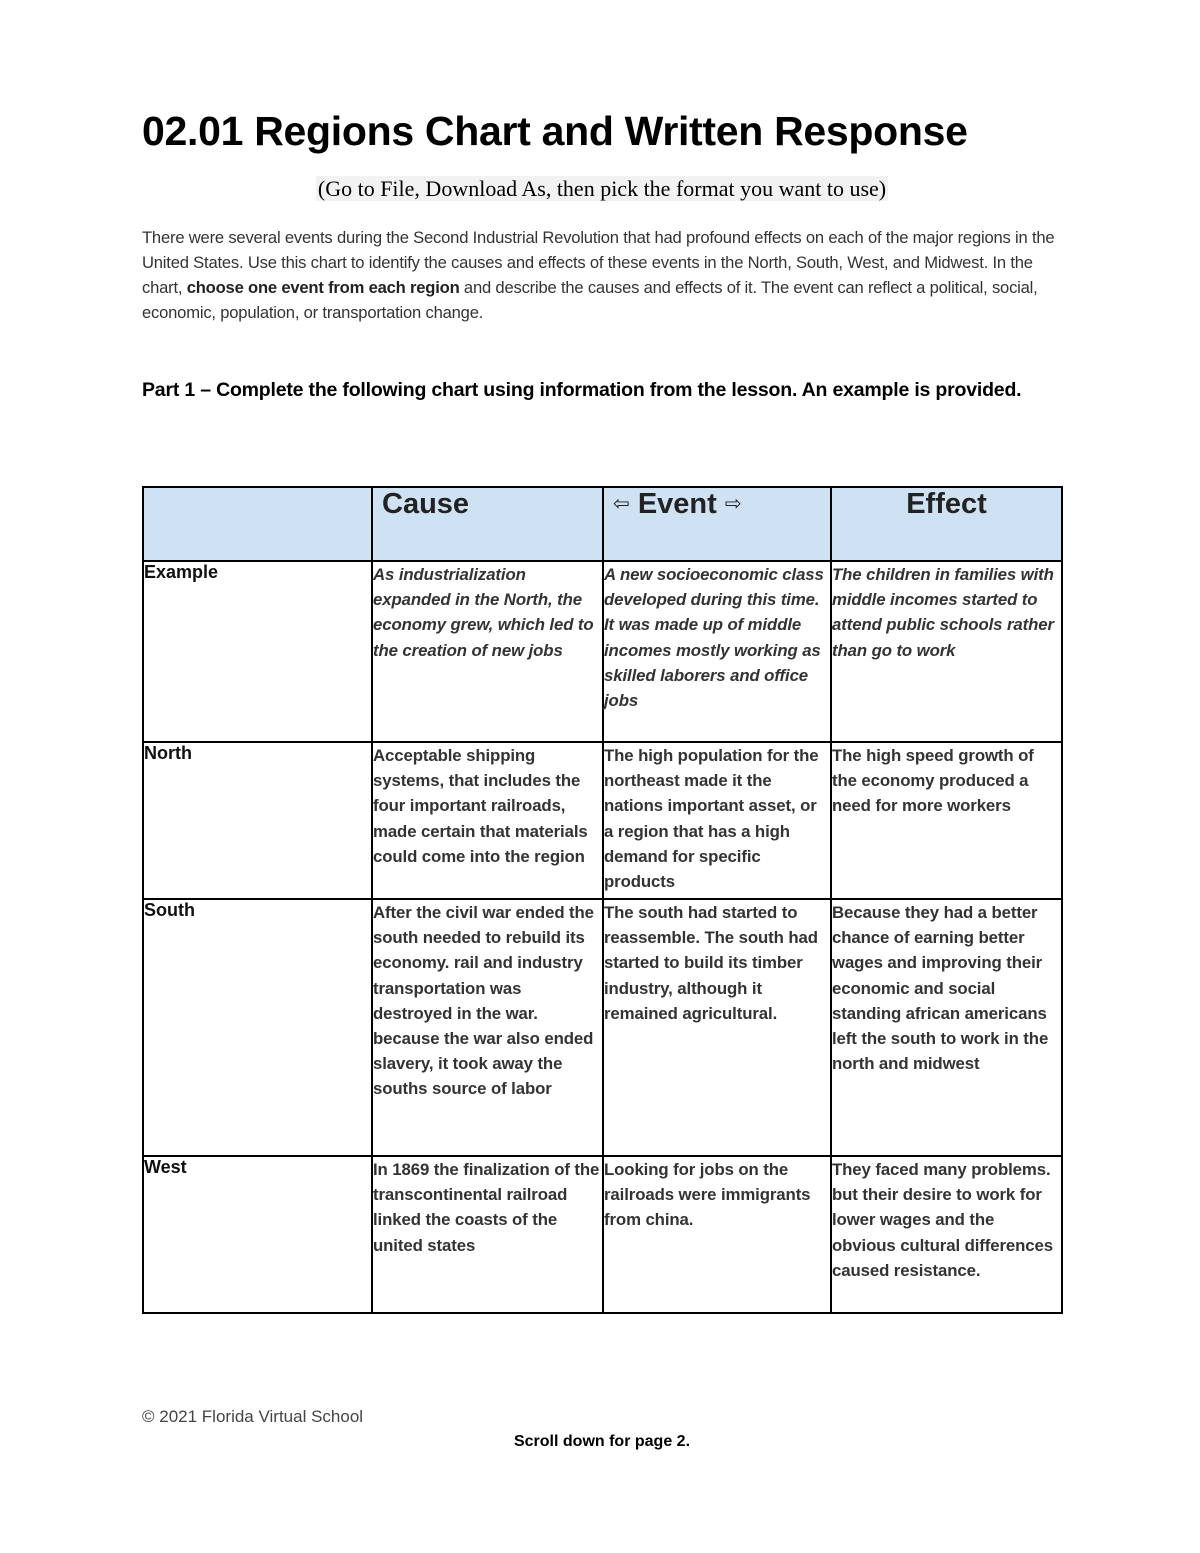 The image size is (1200, 1553). Describe the element at coordinates (717, 524) in the screenshot. I see `header-event: ⇦ Event ⇨` at that location.